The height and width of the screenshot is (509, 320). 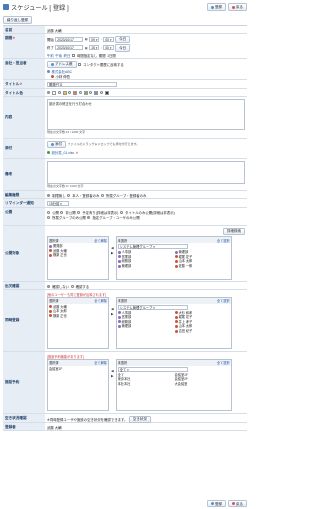 What do you see at coordinates (173, 322) in the screenshot?
I see `participants-candidate-list: 未選択全て選択 システム管理グループ 人事部 営業部 総務部 管理部` at bounding box center [173, 322].